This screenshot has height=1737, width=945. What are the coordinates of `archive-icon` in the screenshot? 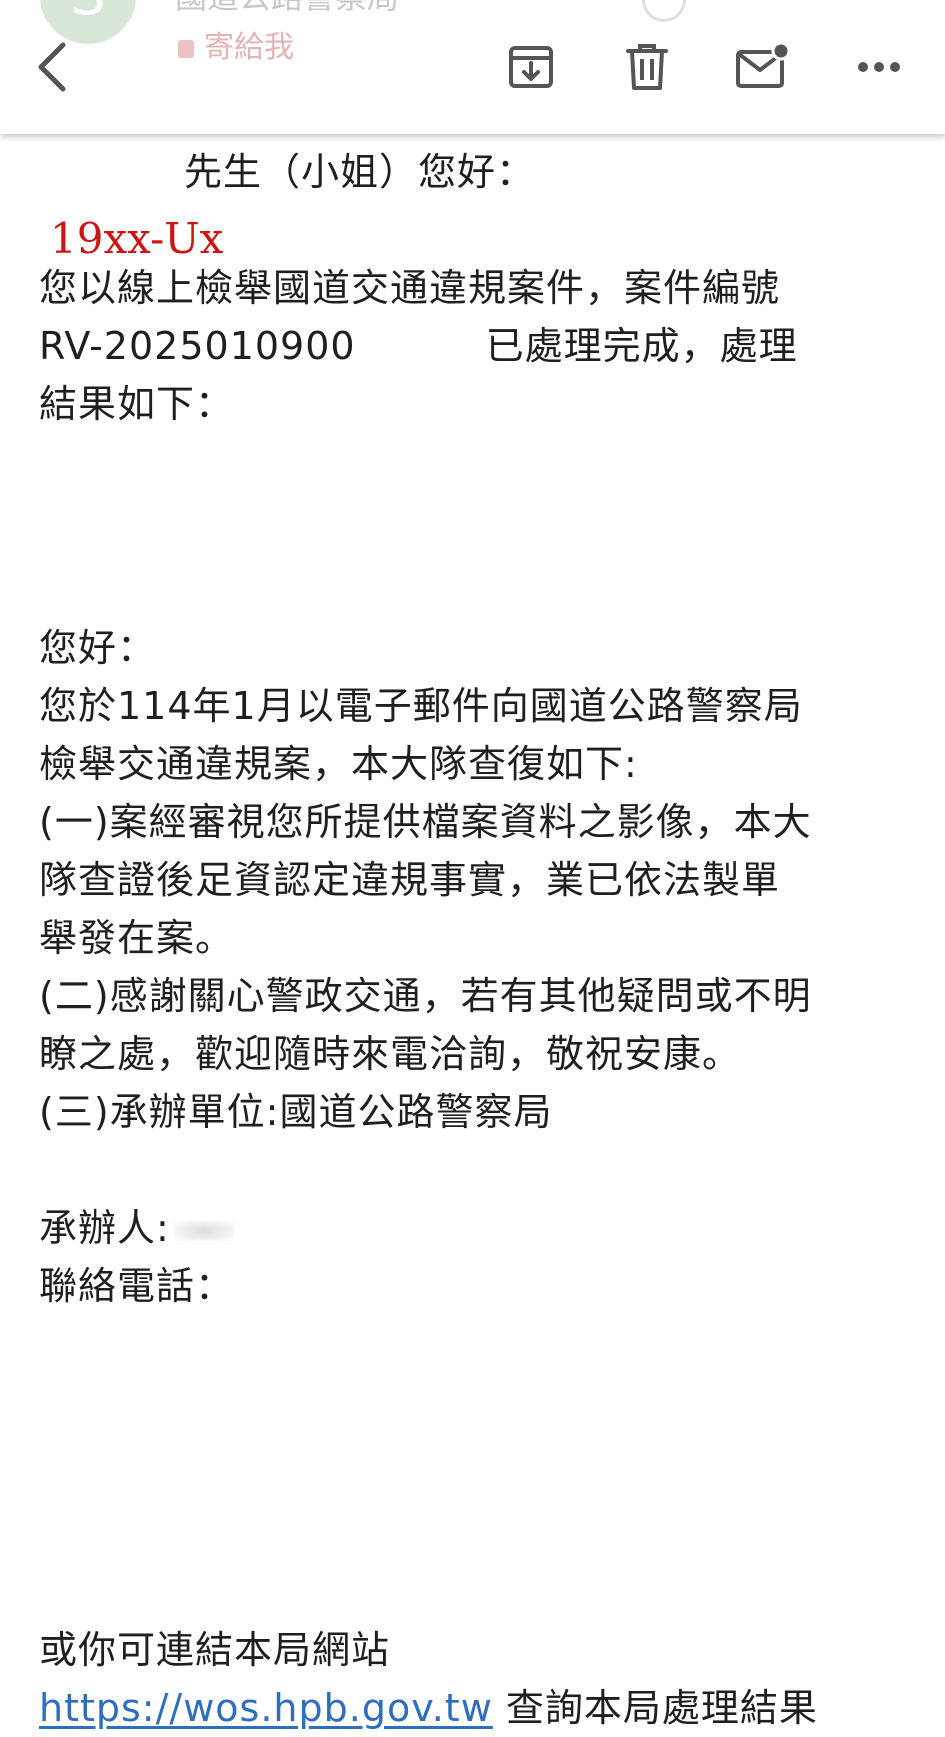 It's located at (531, 67).